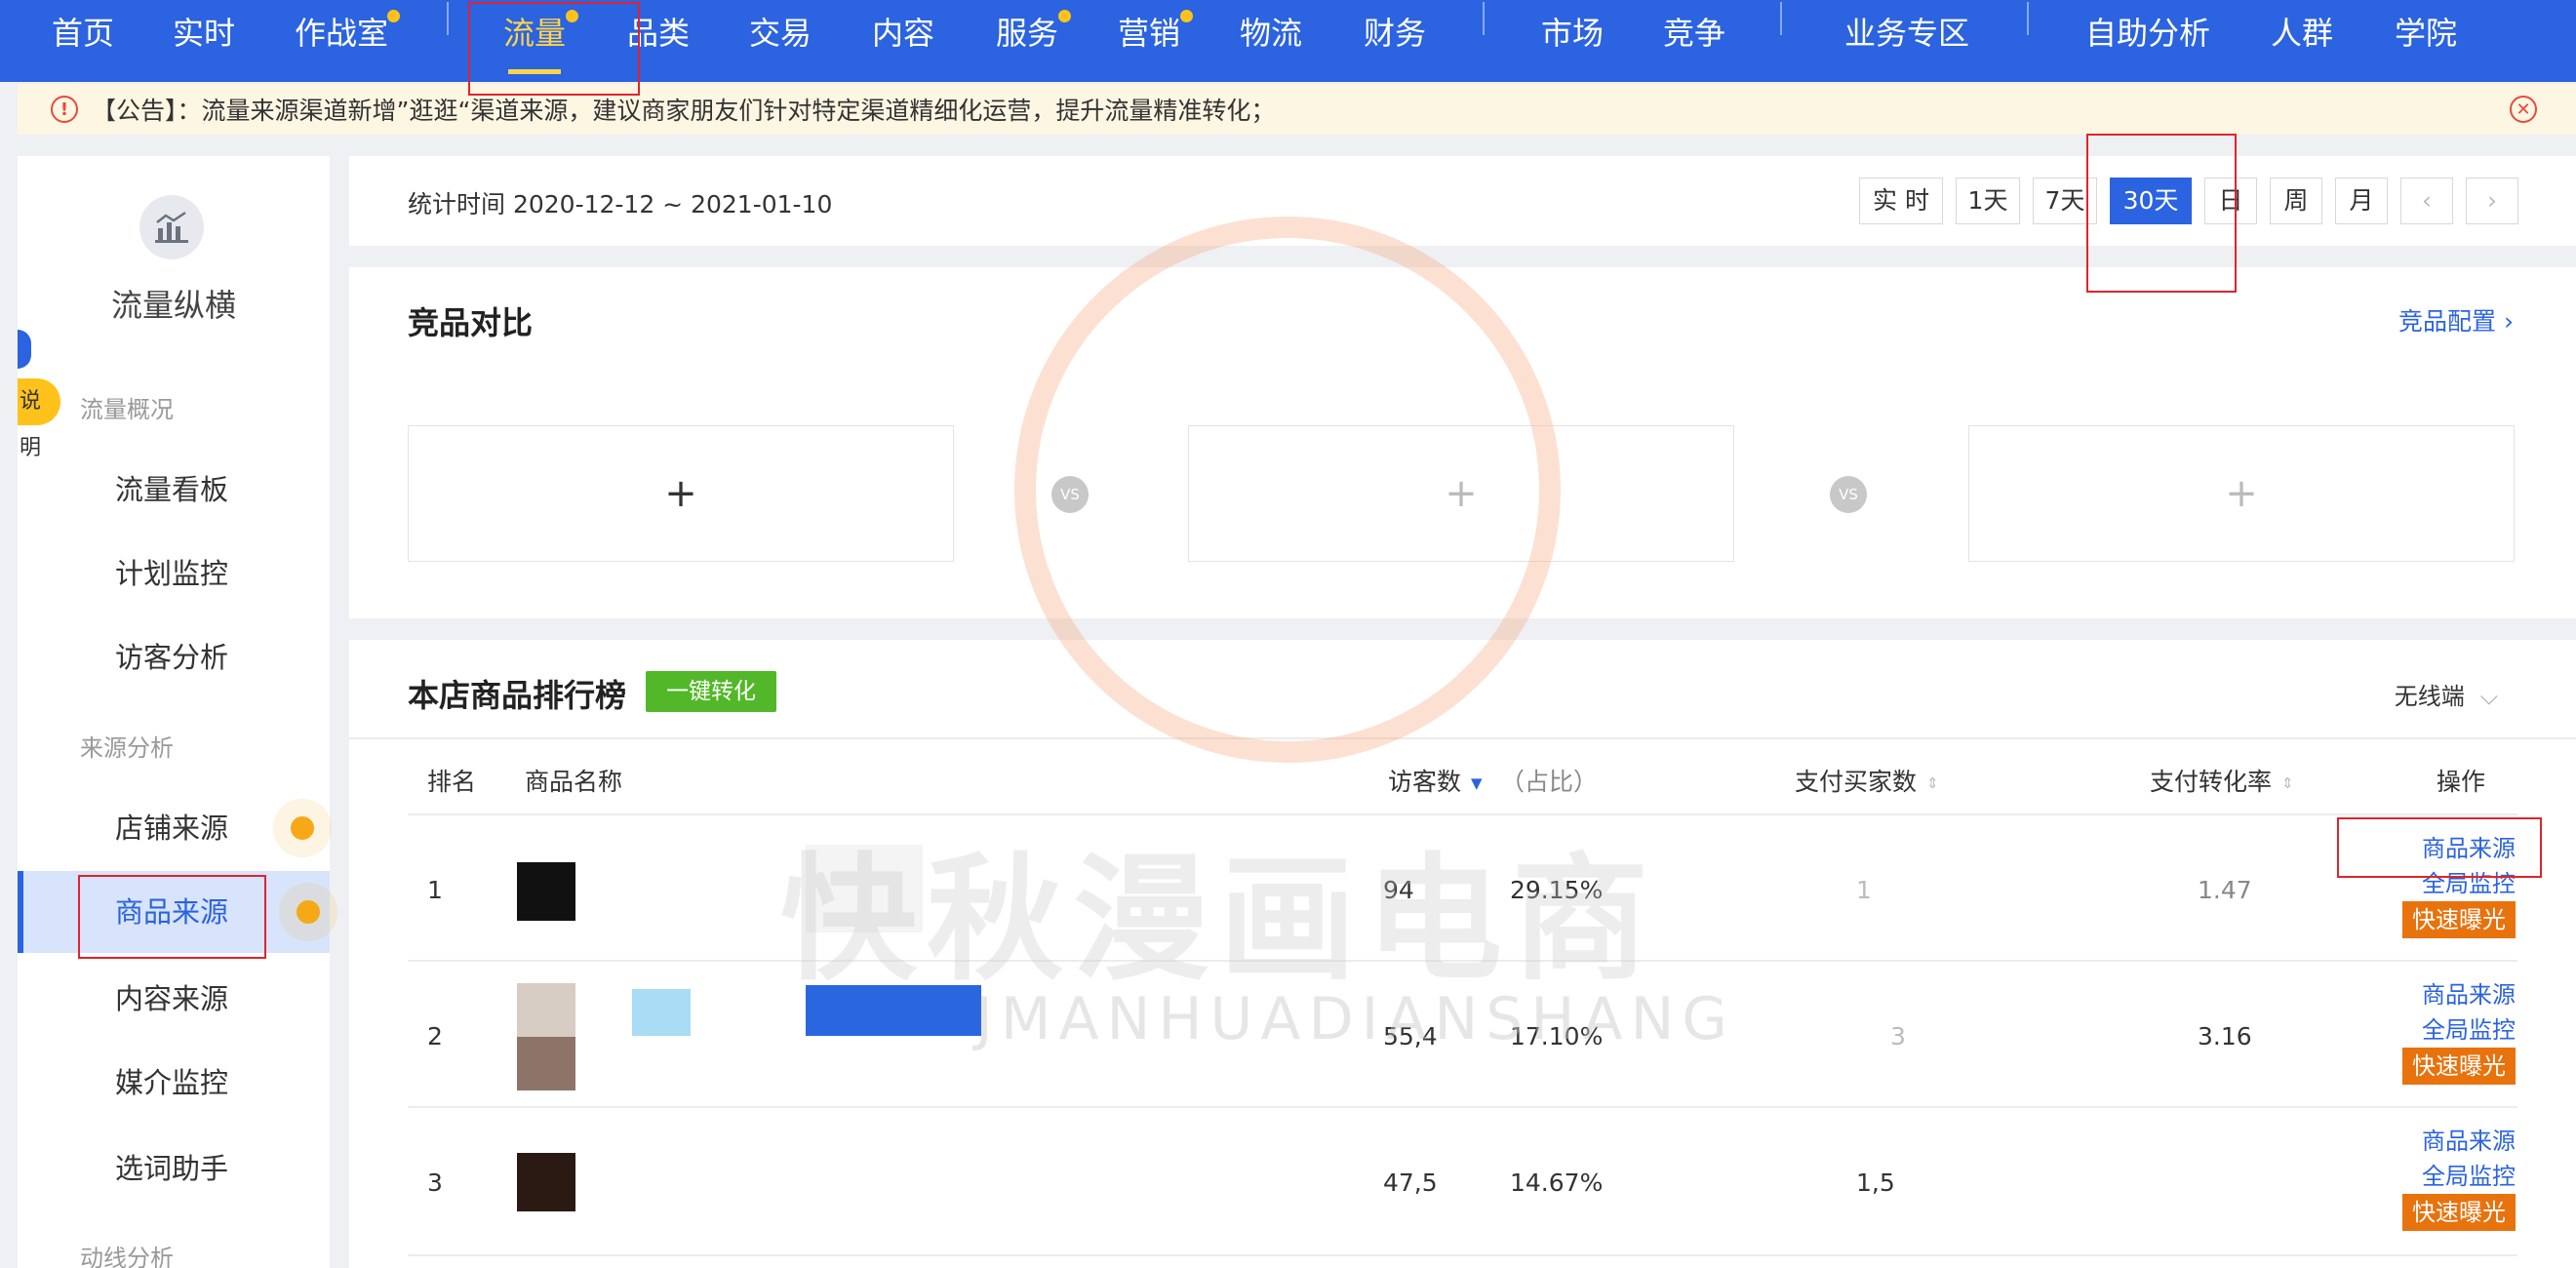 The height and width of the screenshot is (1268, 2576). I want to click on sidebar-item-dashboard: 流量看板, so click(174, 490).